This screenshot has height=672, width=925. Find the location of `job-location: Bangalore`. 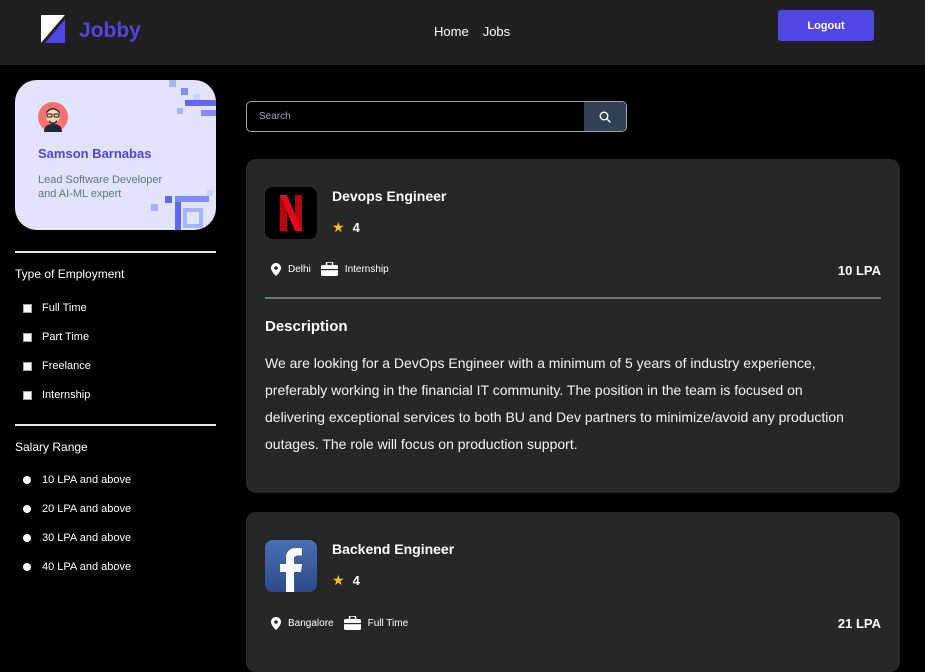

job-location: Bangalore is located at coordinates (311, 623).